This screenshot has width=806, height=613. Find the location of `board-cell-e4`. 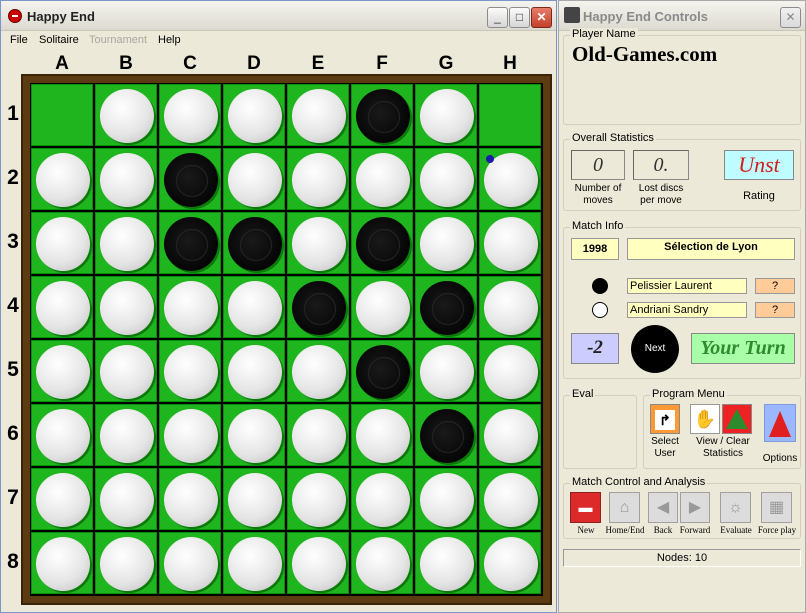

board-cell-e4 is located at coordinates (318, 307).